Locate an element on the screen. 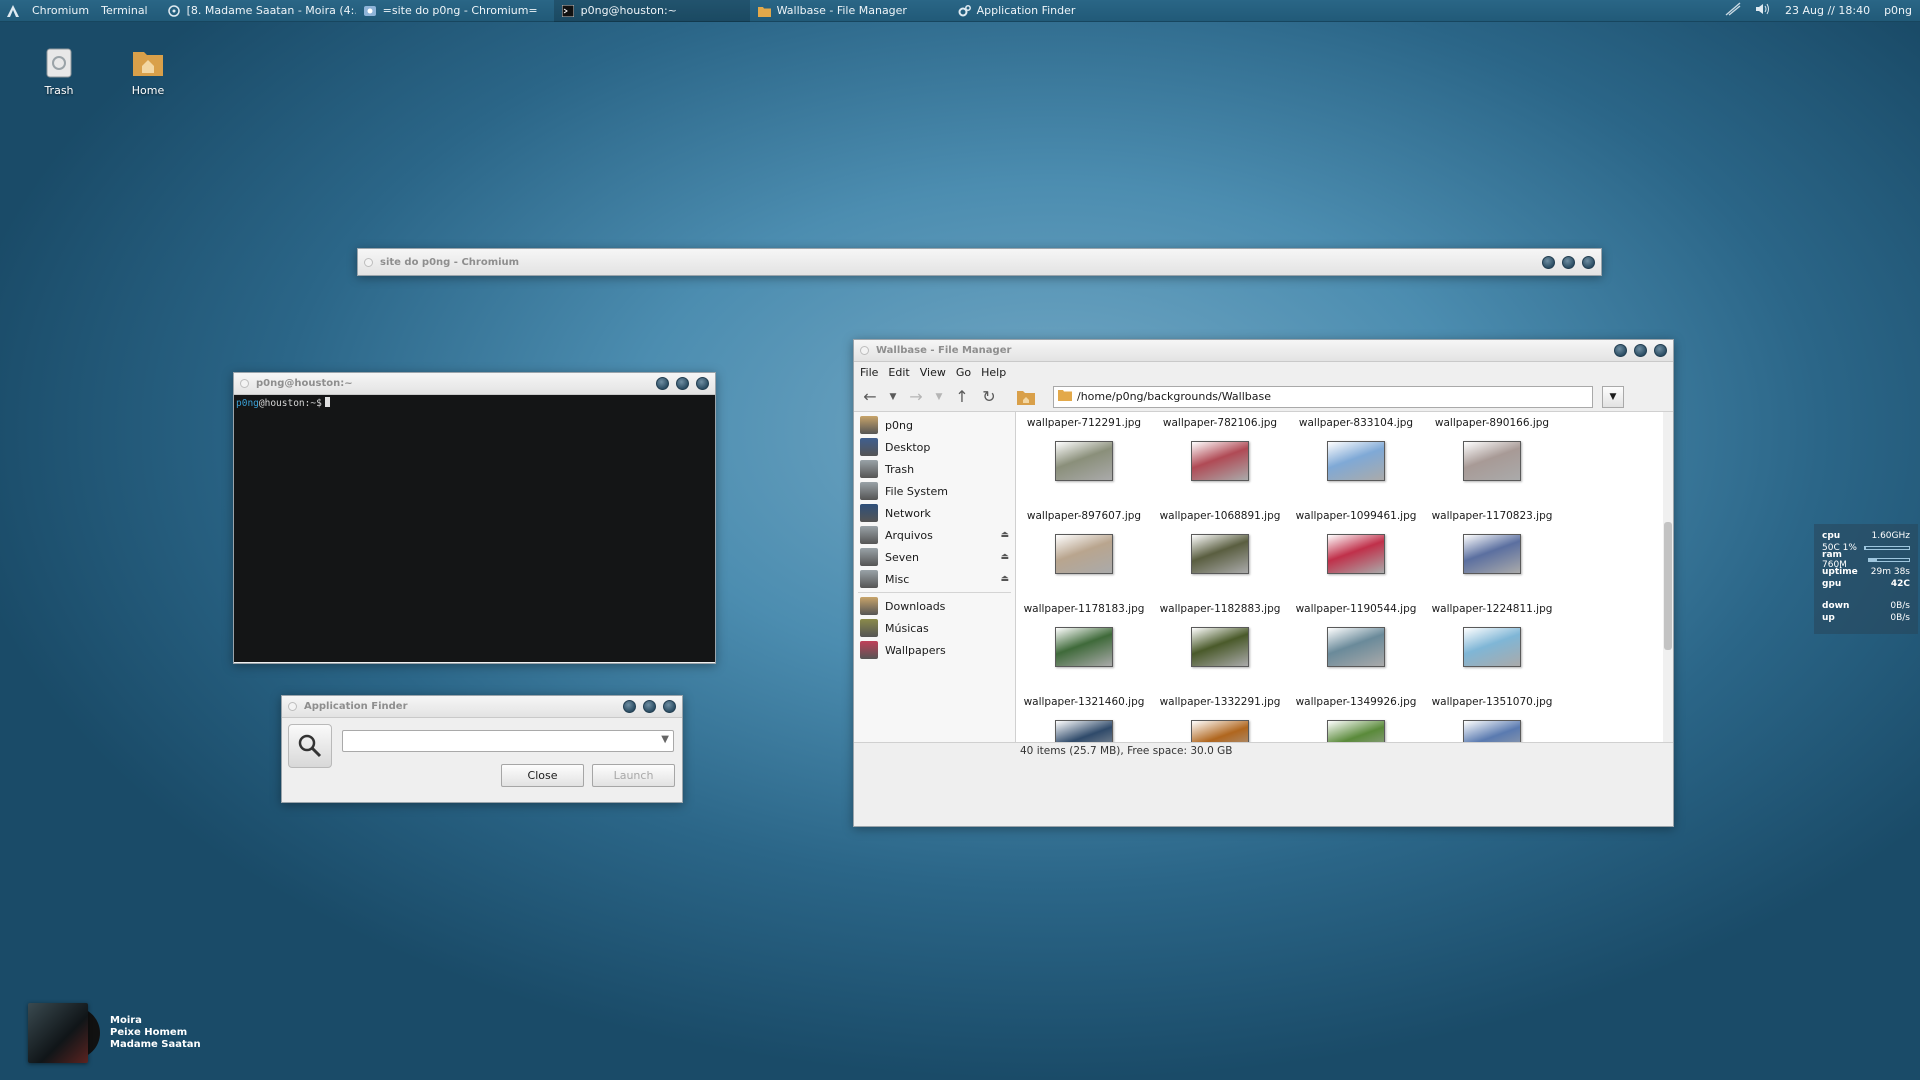 This screenshot has height=1080, width=1920. scrollbar-thumb is located at coordinates (1668, 586).